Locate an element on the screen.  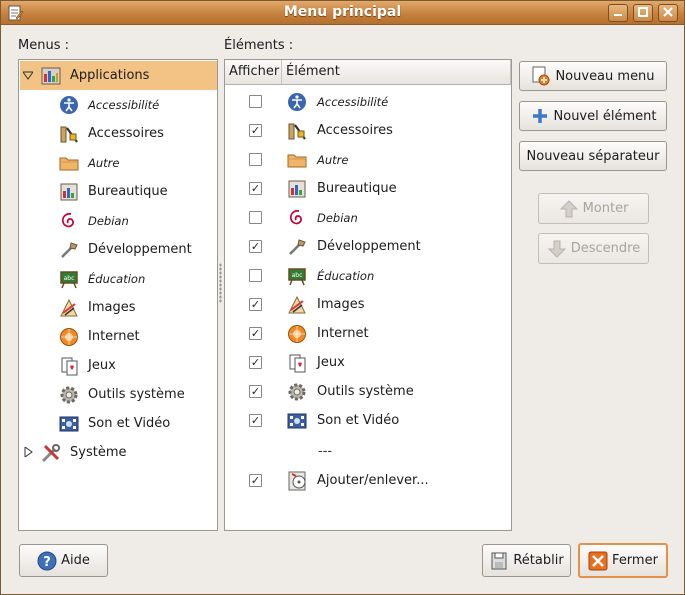
element-row-10: ✓ Outils système is located at coordinates (367, 391).